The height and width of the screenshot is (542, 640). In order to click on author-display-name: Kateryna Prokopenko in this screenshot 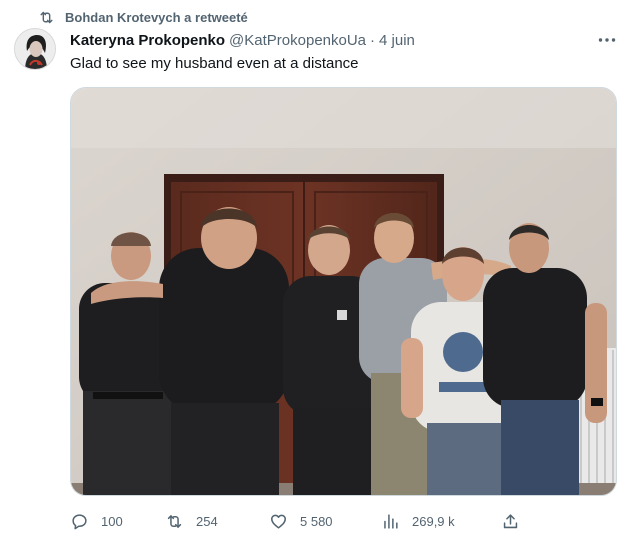, I will do `click(147, 40)`.